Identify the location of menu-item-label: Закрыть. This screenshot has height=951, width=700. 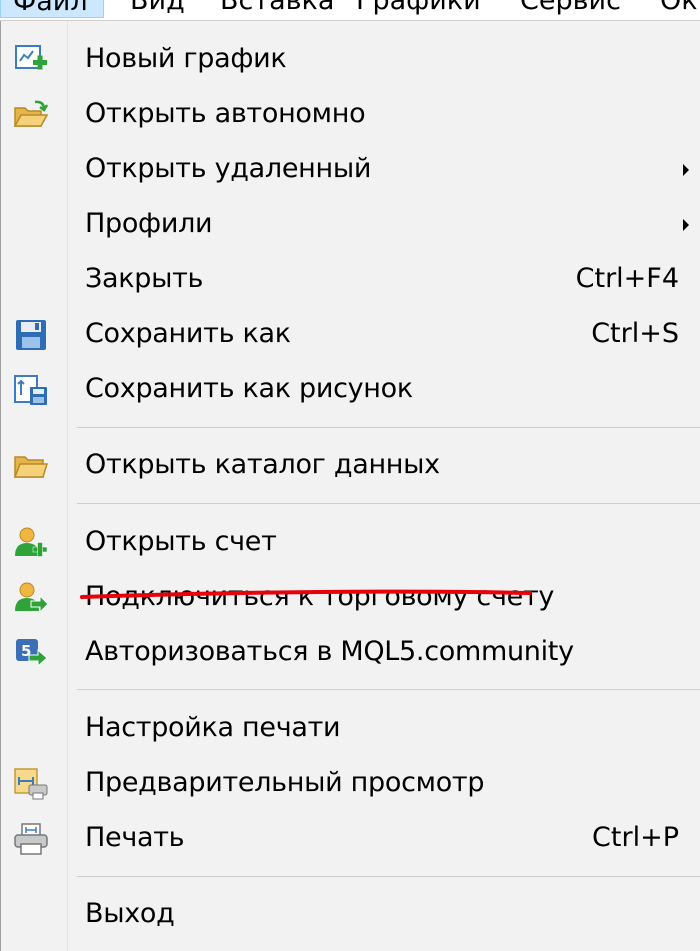
(144, 278).